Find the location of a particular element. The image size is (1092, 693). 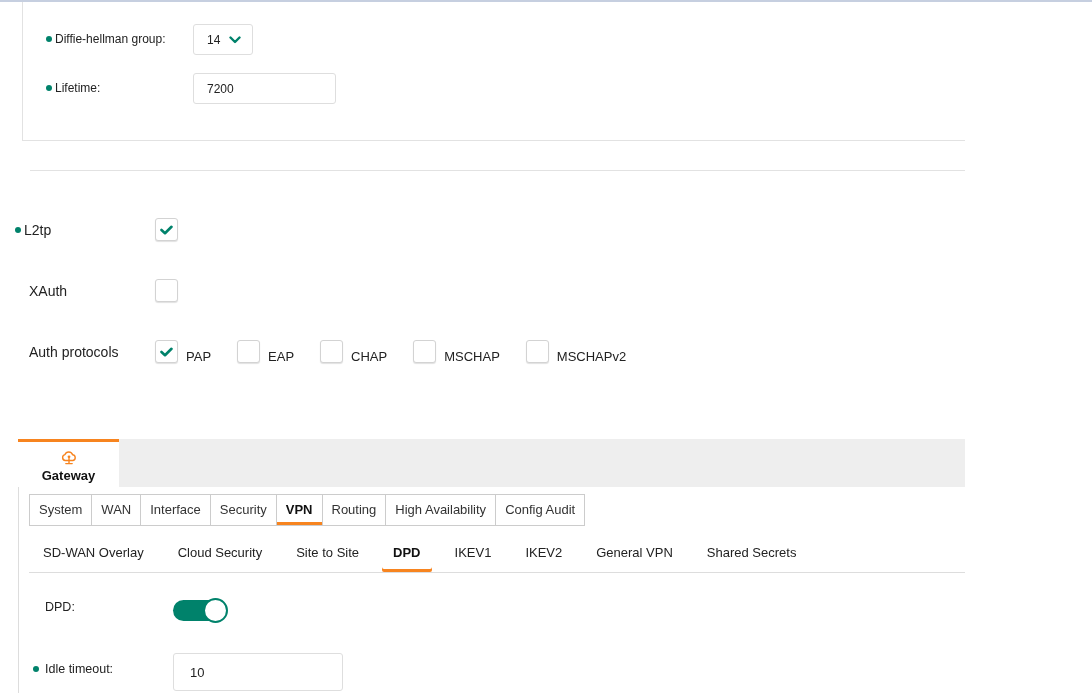

chevron-down-icon is located at coordinates (235, 39).